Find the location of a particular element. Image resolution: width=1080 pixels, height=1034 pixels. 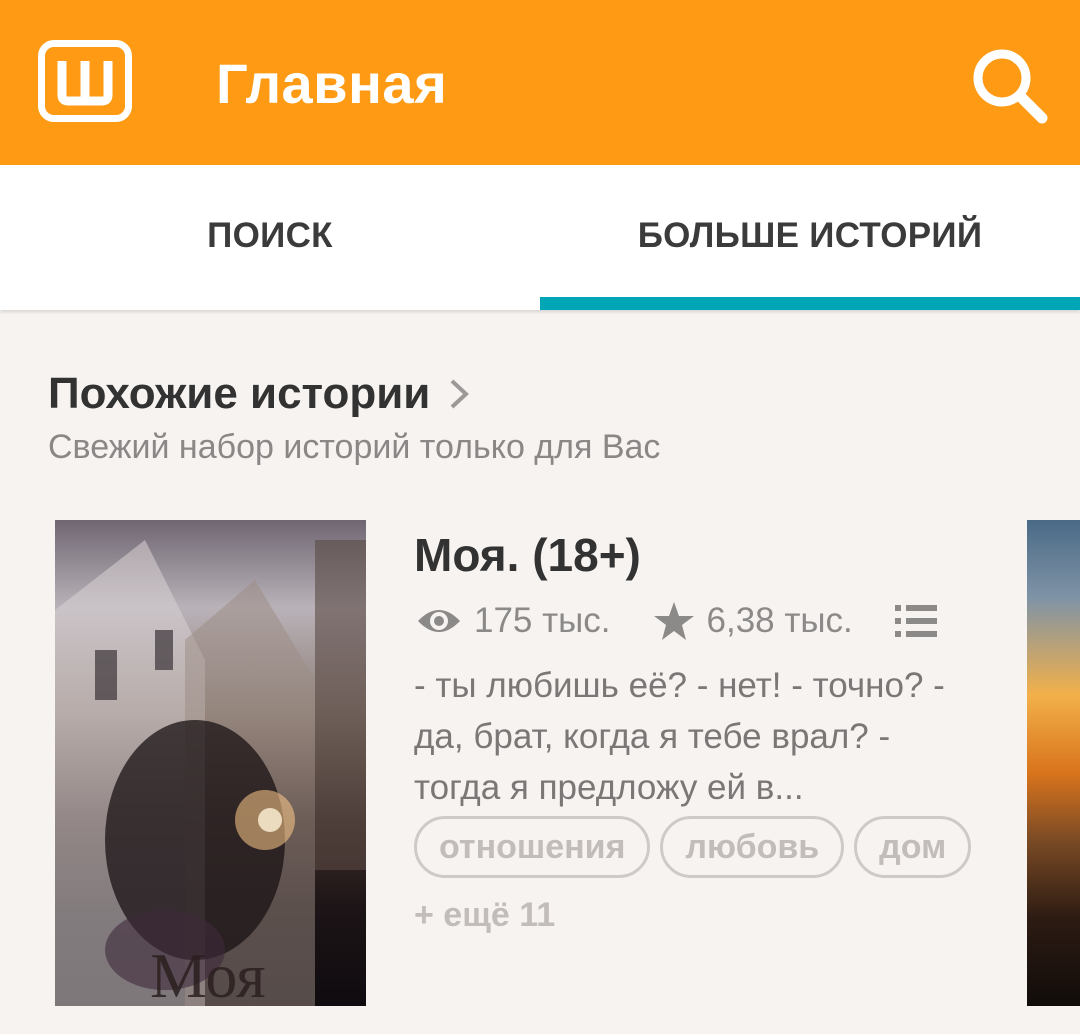

tag-chip: любовь is located at coordinates (752, 847).